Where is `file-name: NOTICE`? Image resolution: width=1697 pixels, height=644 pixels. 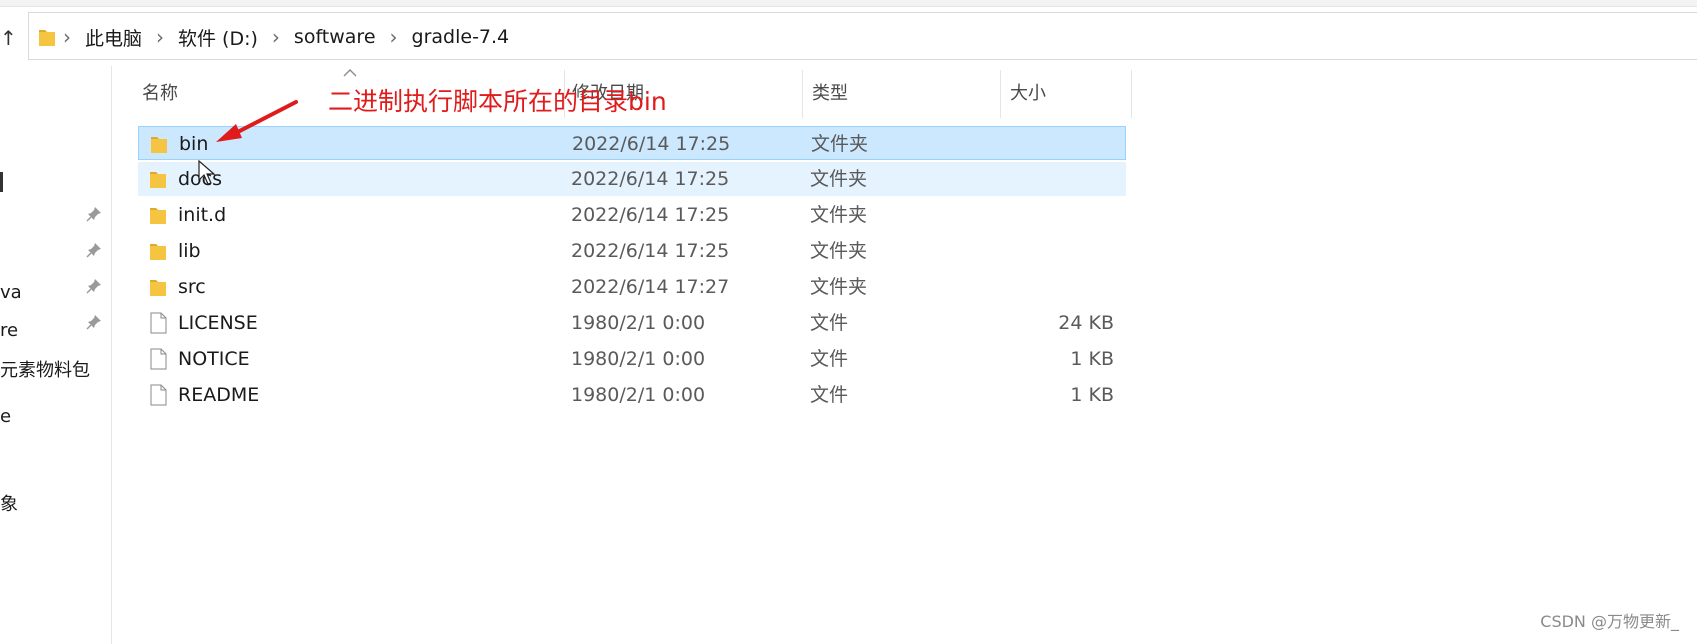 file-name: NOTICE is located at coordinates (214, 359).